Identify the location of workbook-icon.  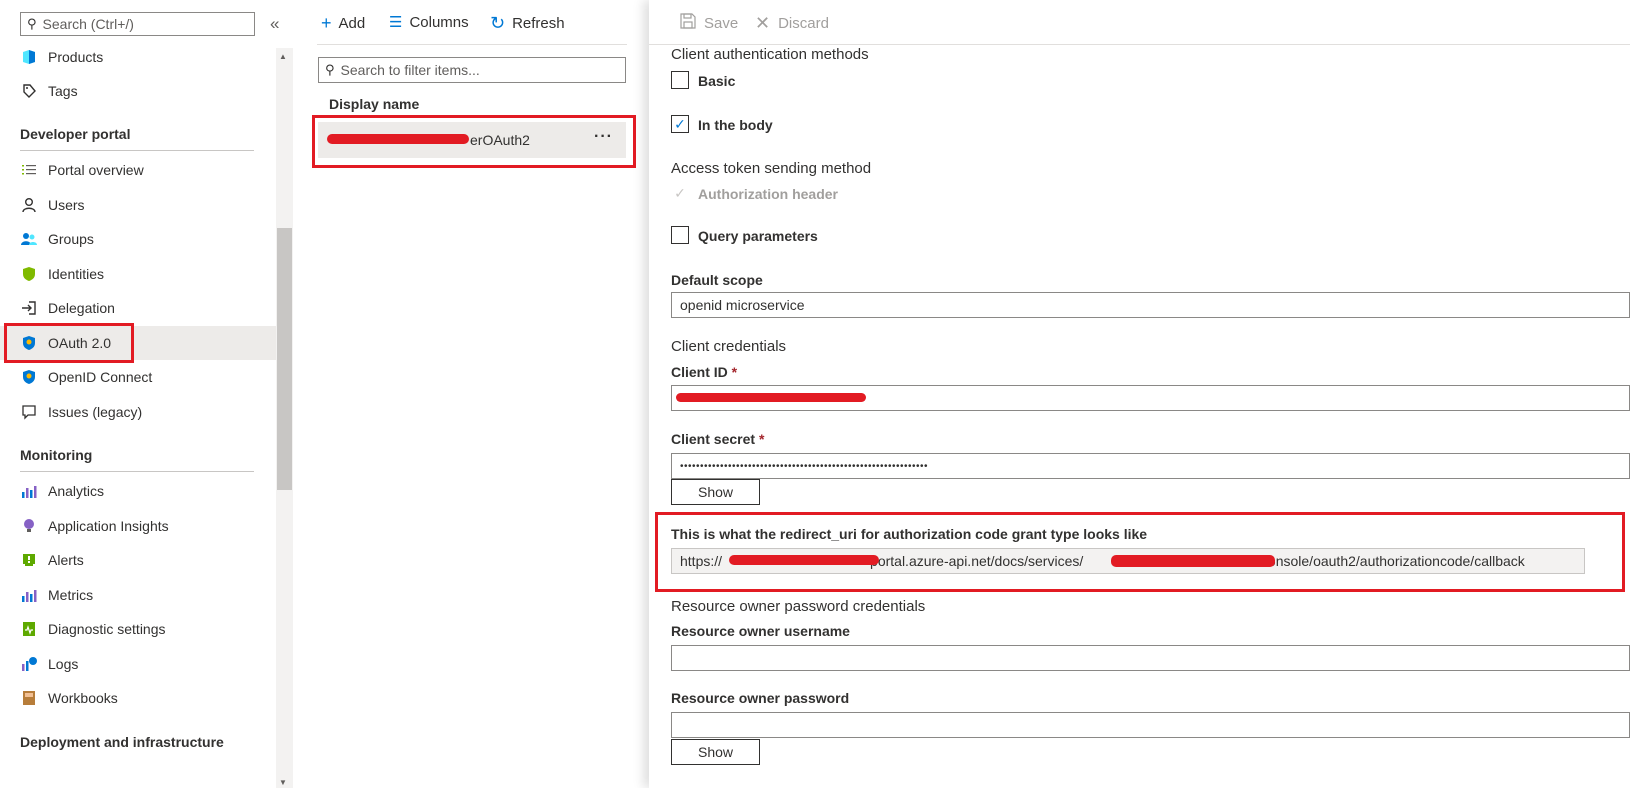
(29, 698).